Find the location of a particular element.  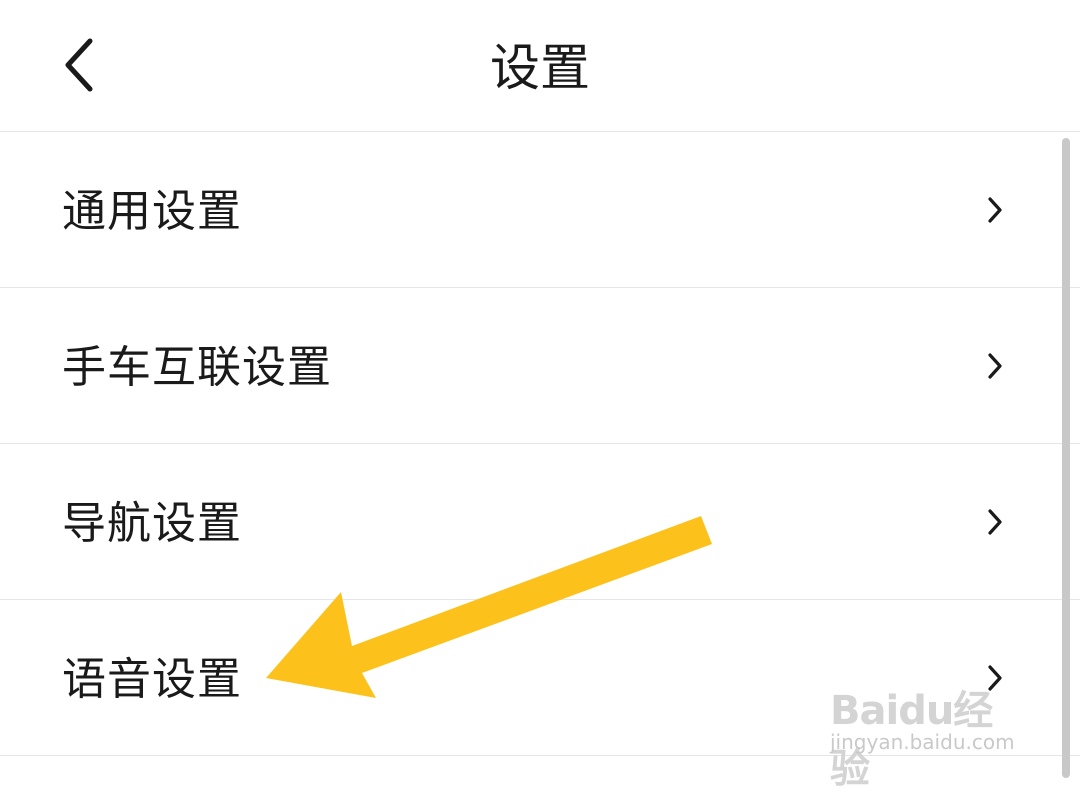

settings-item-label: 通用设置 is located at coordinates (152, 211).